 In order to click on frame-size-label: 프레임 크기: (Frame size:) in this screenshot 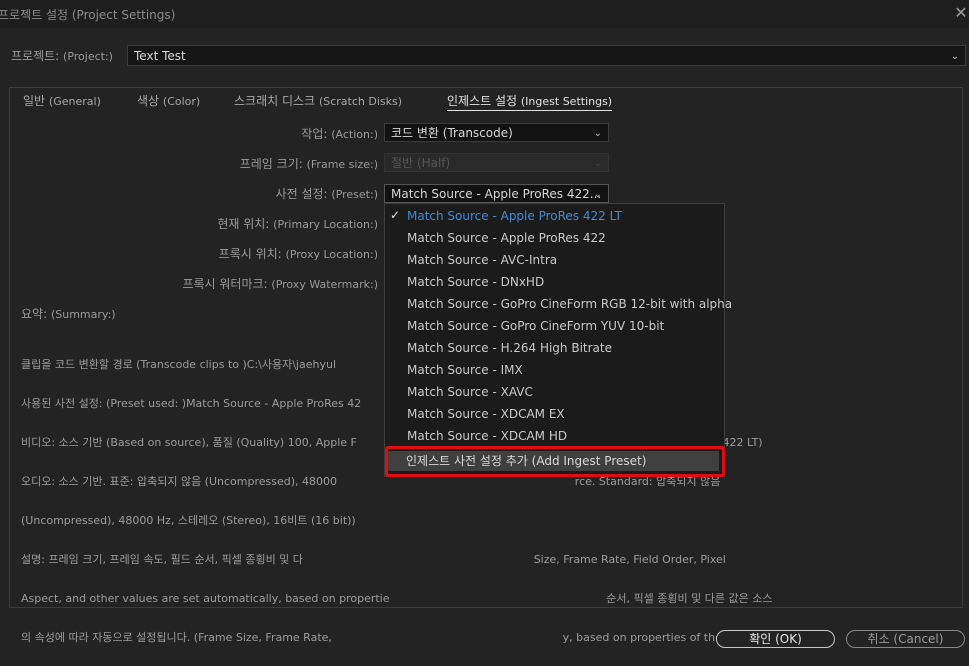, I will do `click(308, 164)`.